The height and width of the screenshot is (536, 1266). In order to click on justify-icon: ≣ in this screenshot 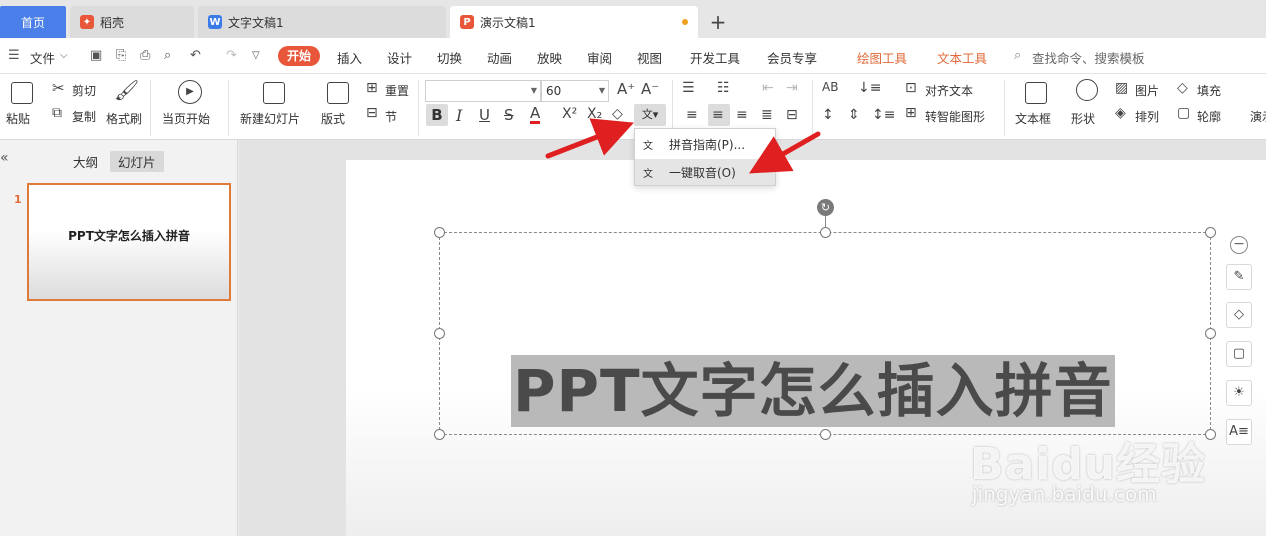, I will do `click(767, 115)`.